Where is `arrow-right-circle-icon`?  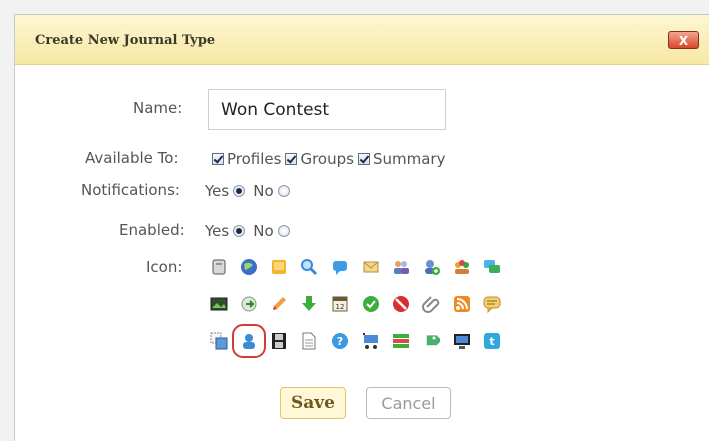
arrow-right-circle-icon is located at coordinates (249, 304).